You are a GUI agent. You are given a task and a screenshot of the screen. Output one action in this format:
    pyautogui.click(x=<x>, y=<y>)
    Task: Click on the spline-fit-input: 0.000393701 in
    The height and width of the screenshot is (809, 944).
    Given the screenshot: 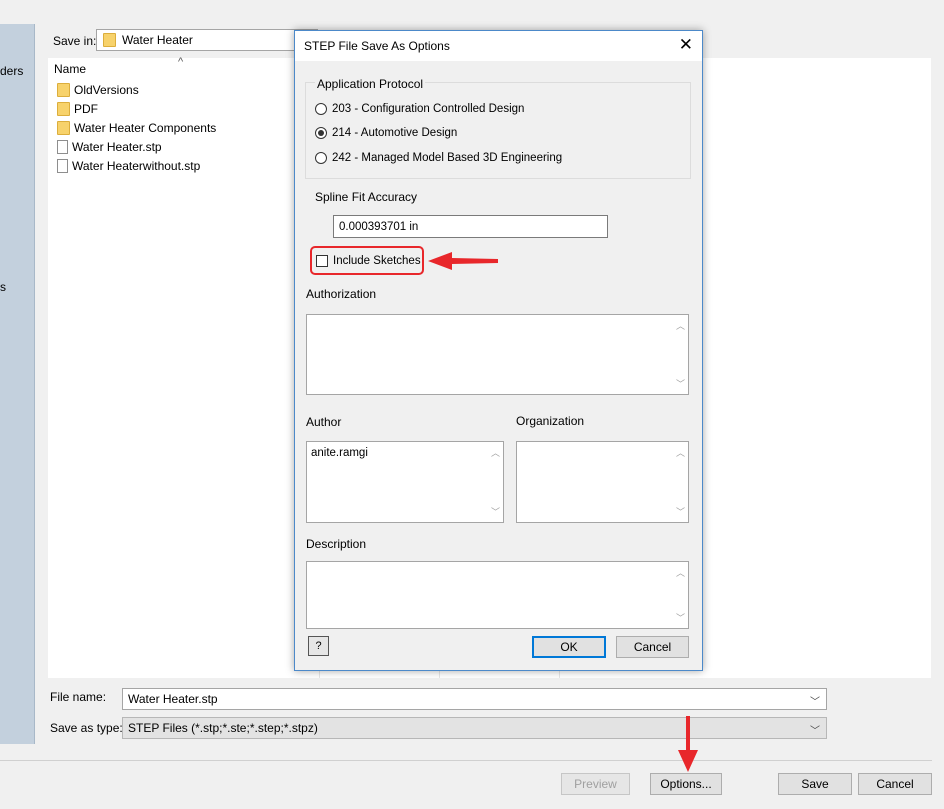 What is the action you would take?
    pyautogui.click(x=470, y=226)
    